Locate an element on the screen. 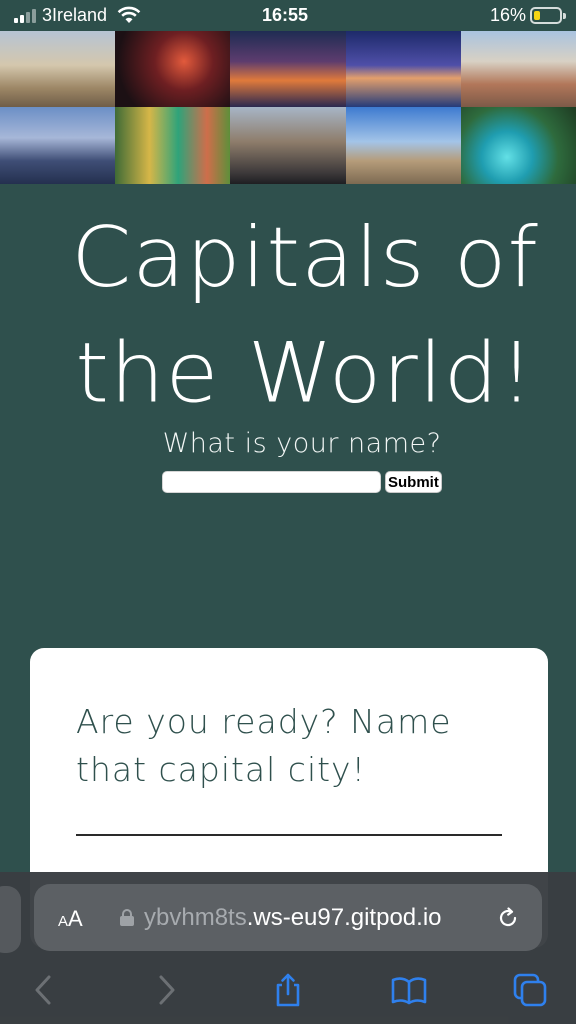  collage-photo-rooftops is located at coordinates (518, 69).